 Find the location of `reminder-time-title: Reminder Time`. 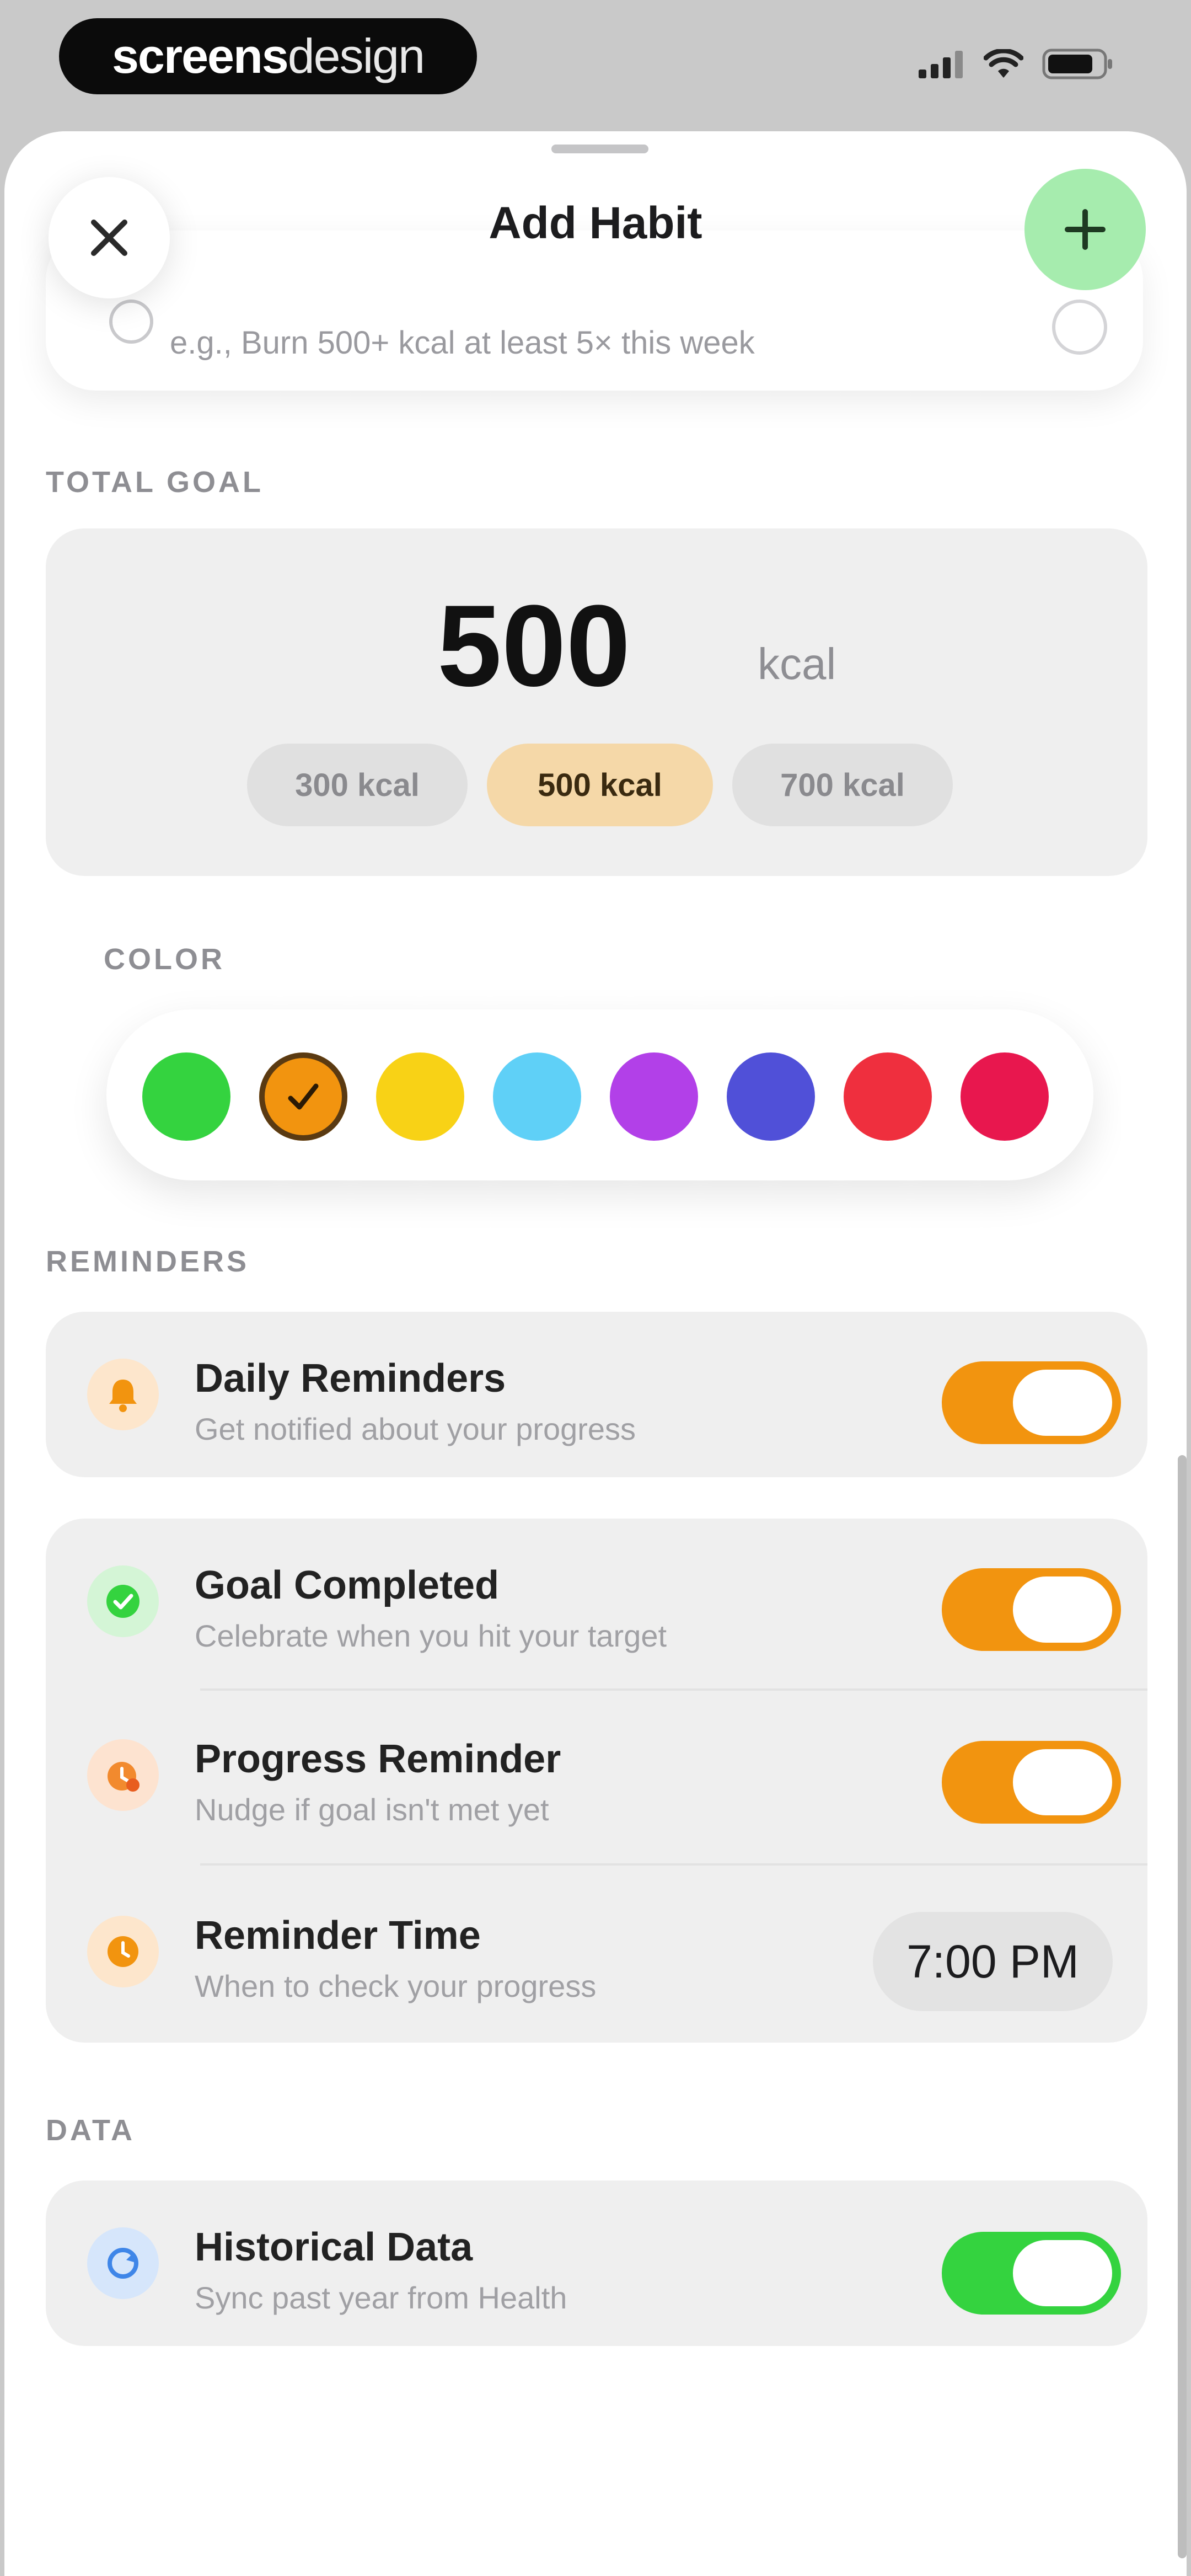

reminder-time-title: Reminder Time is located at coordinates (338, 1936).